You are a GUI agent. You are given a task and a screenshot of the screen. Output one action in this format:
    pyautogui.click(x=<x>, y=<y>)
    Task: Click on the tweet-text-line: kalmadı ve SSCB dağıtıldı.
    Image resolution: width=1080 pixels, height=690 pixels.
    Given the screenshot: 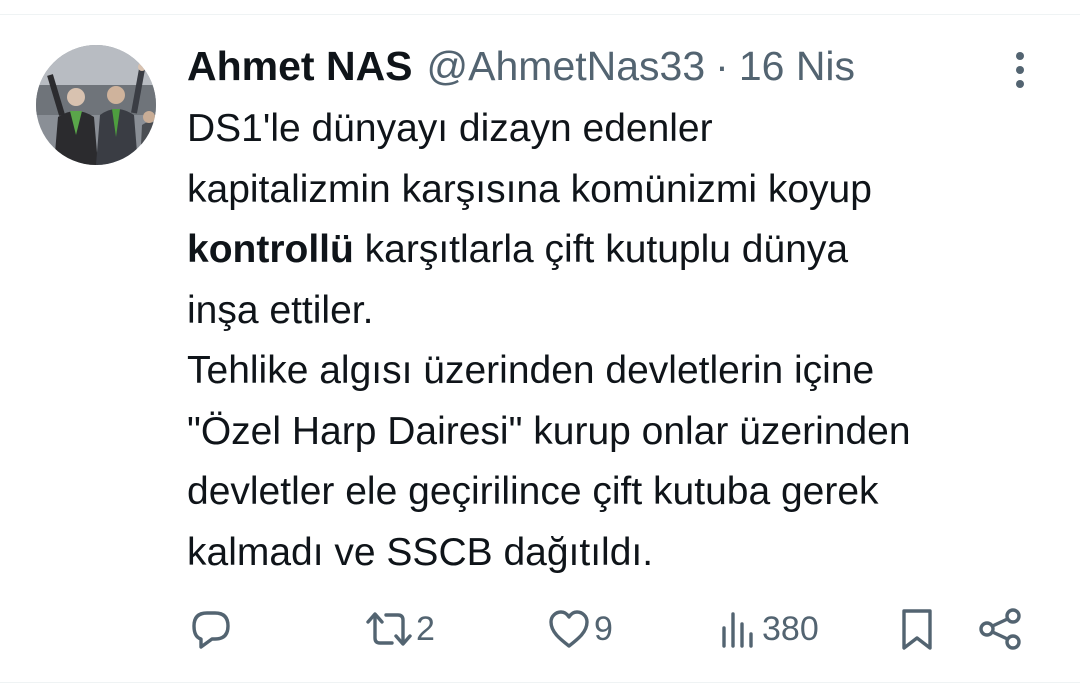 What is the action you would take?
    pyautogui.click(x=420, y=552)
    